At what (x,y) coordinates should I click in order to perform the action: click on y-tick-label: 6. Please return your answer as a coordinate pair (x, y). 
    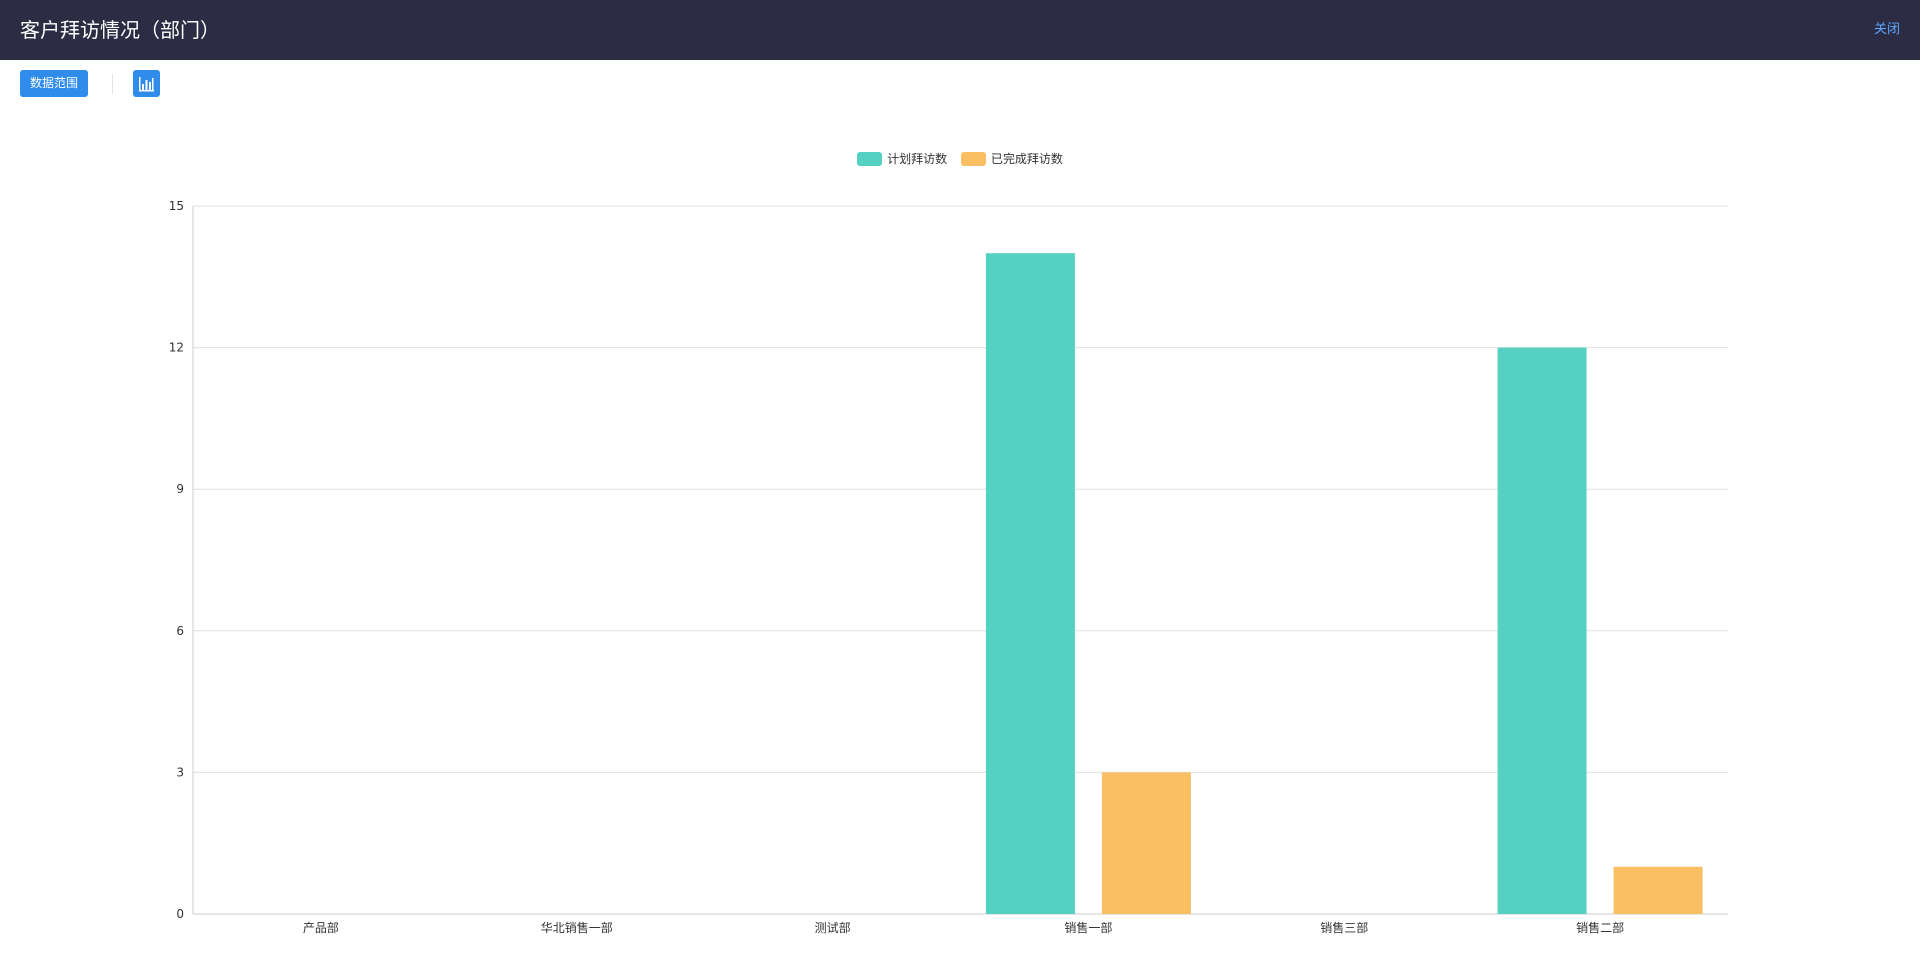
    Looking at the image, I should click on (180, 631).